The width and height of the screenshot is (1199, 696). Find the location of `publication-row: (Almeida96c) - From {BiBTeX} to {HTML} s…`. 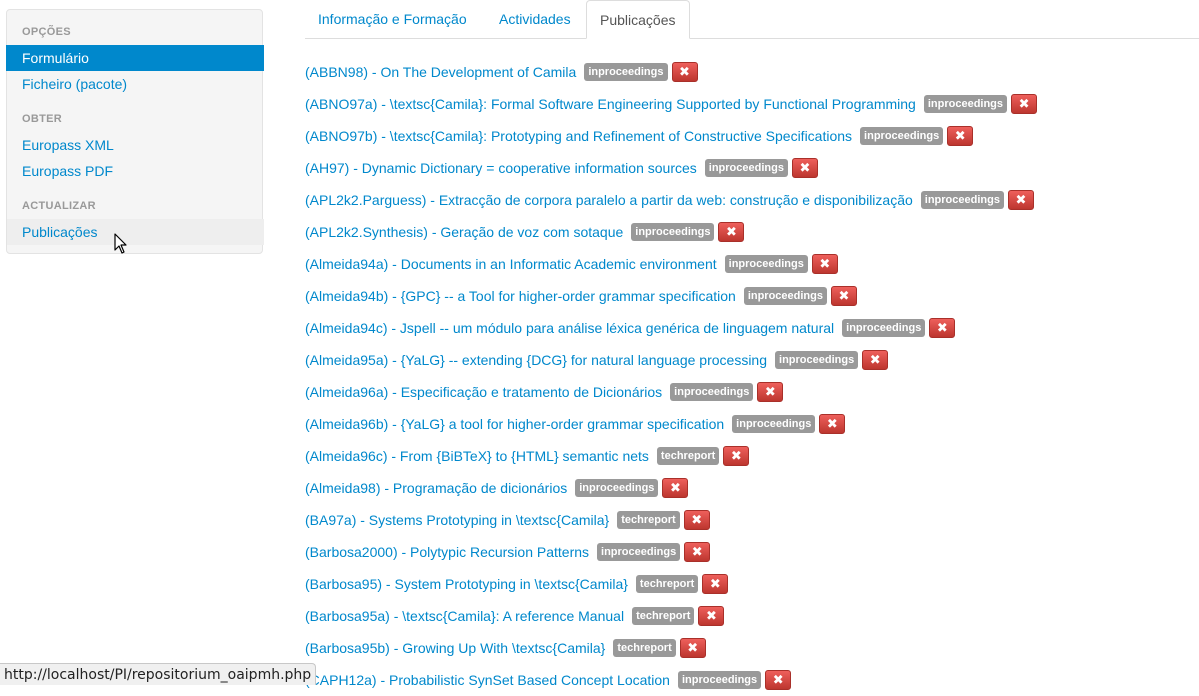

publication-row: (Almeida96c) - From {BiBTeX} to {HTML} s… is located at coordinates (671, 456).